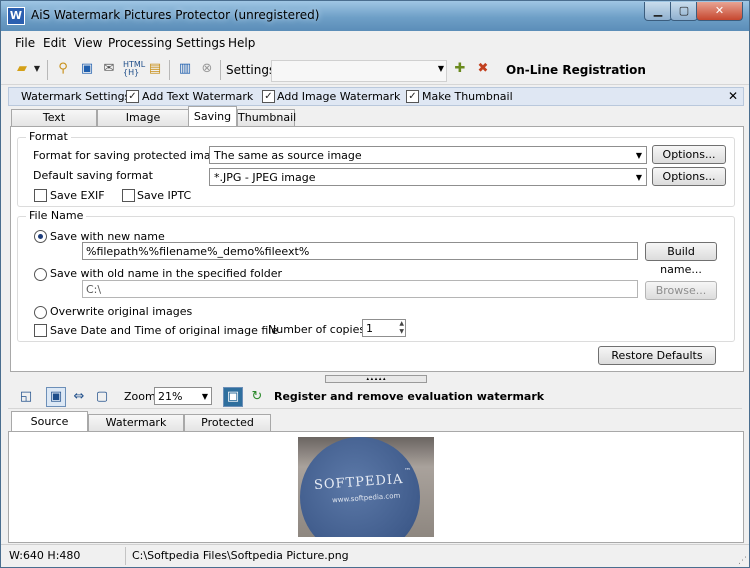 This screenshot has height=568, width=750. Describe the element at coordinates (742, 561) in the screenshot. I see `resize-grip-icon: ⋰` at that location.